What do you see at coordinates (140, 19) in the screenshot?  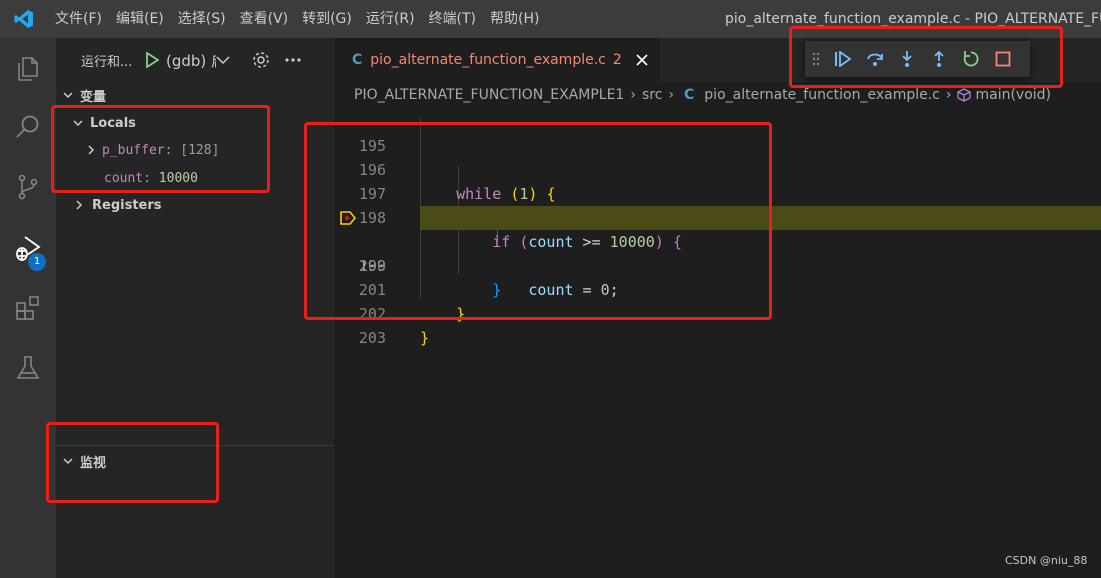 I see `menu-edit: 编辑(E)` at bounding box center [140, 19].